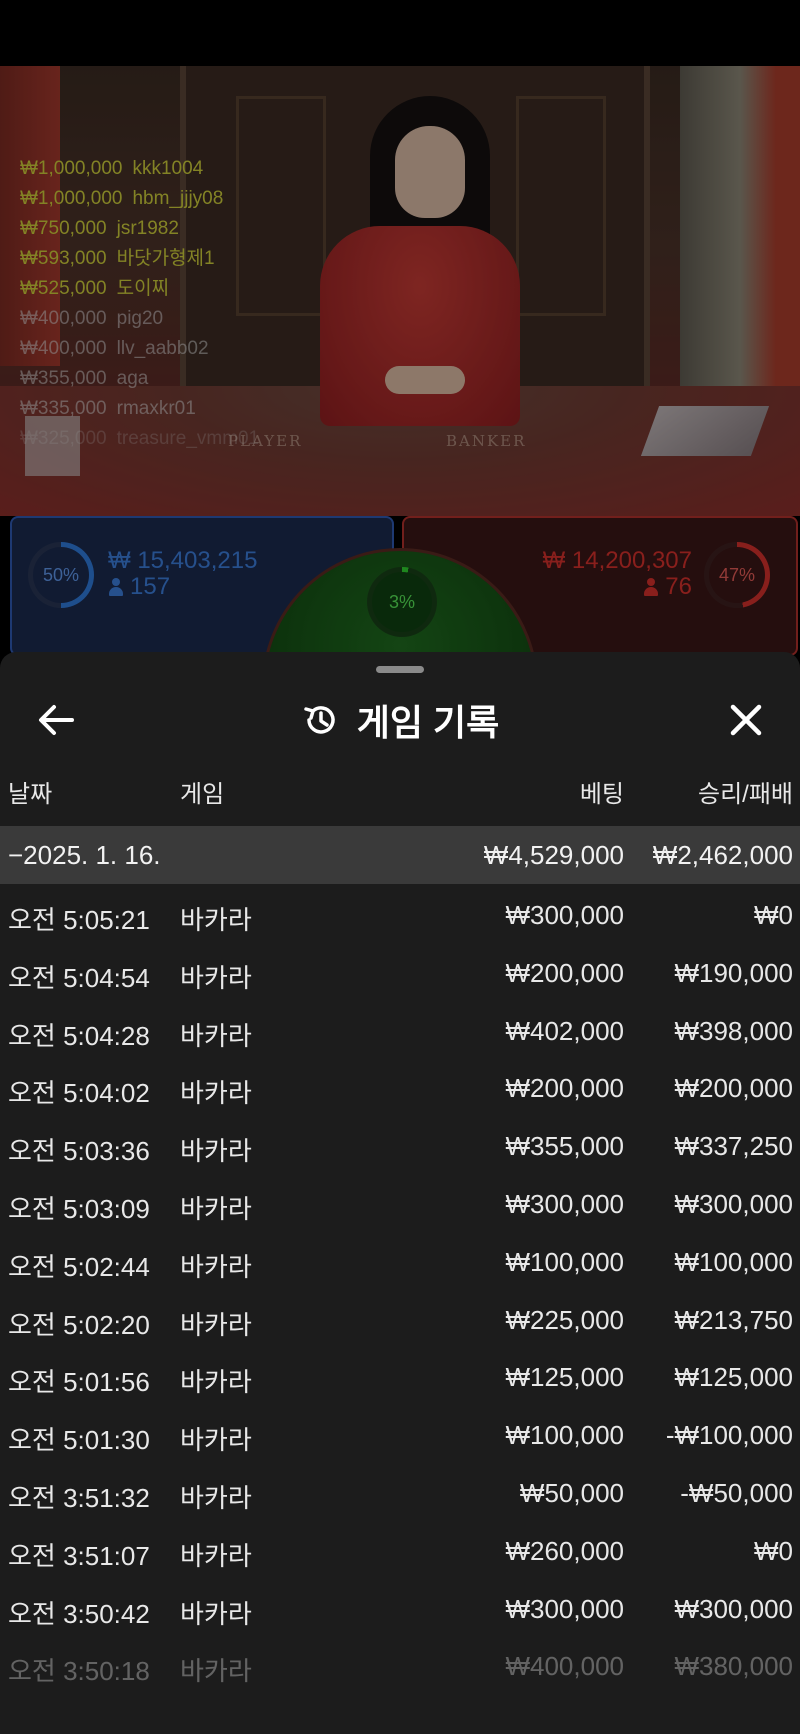 The width and height of the screenshot is (800, 1734). What do you see at coordinates (400, 855) in the screenshot?
I see `date-group-row: −2025. 1. 16. ₩4,529,000 ₩2,462,000` at bounding box center [400, 855].